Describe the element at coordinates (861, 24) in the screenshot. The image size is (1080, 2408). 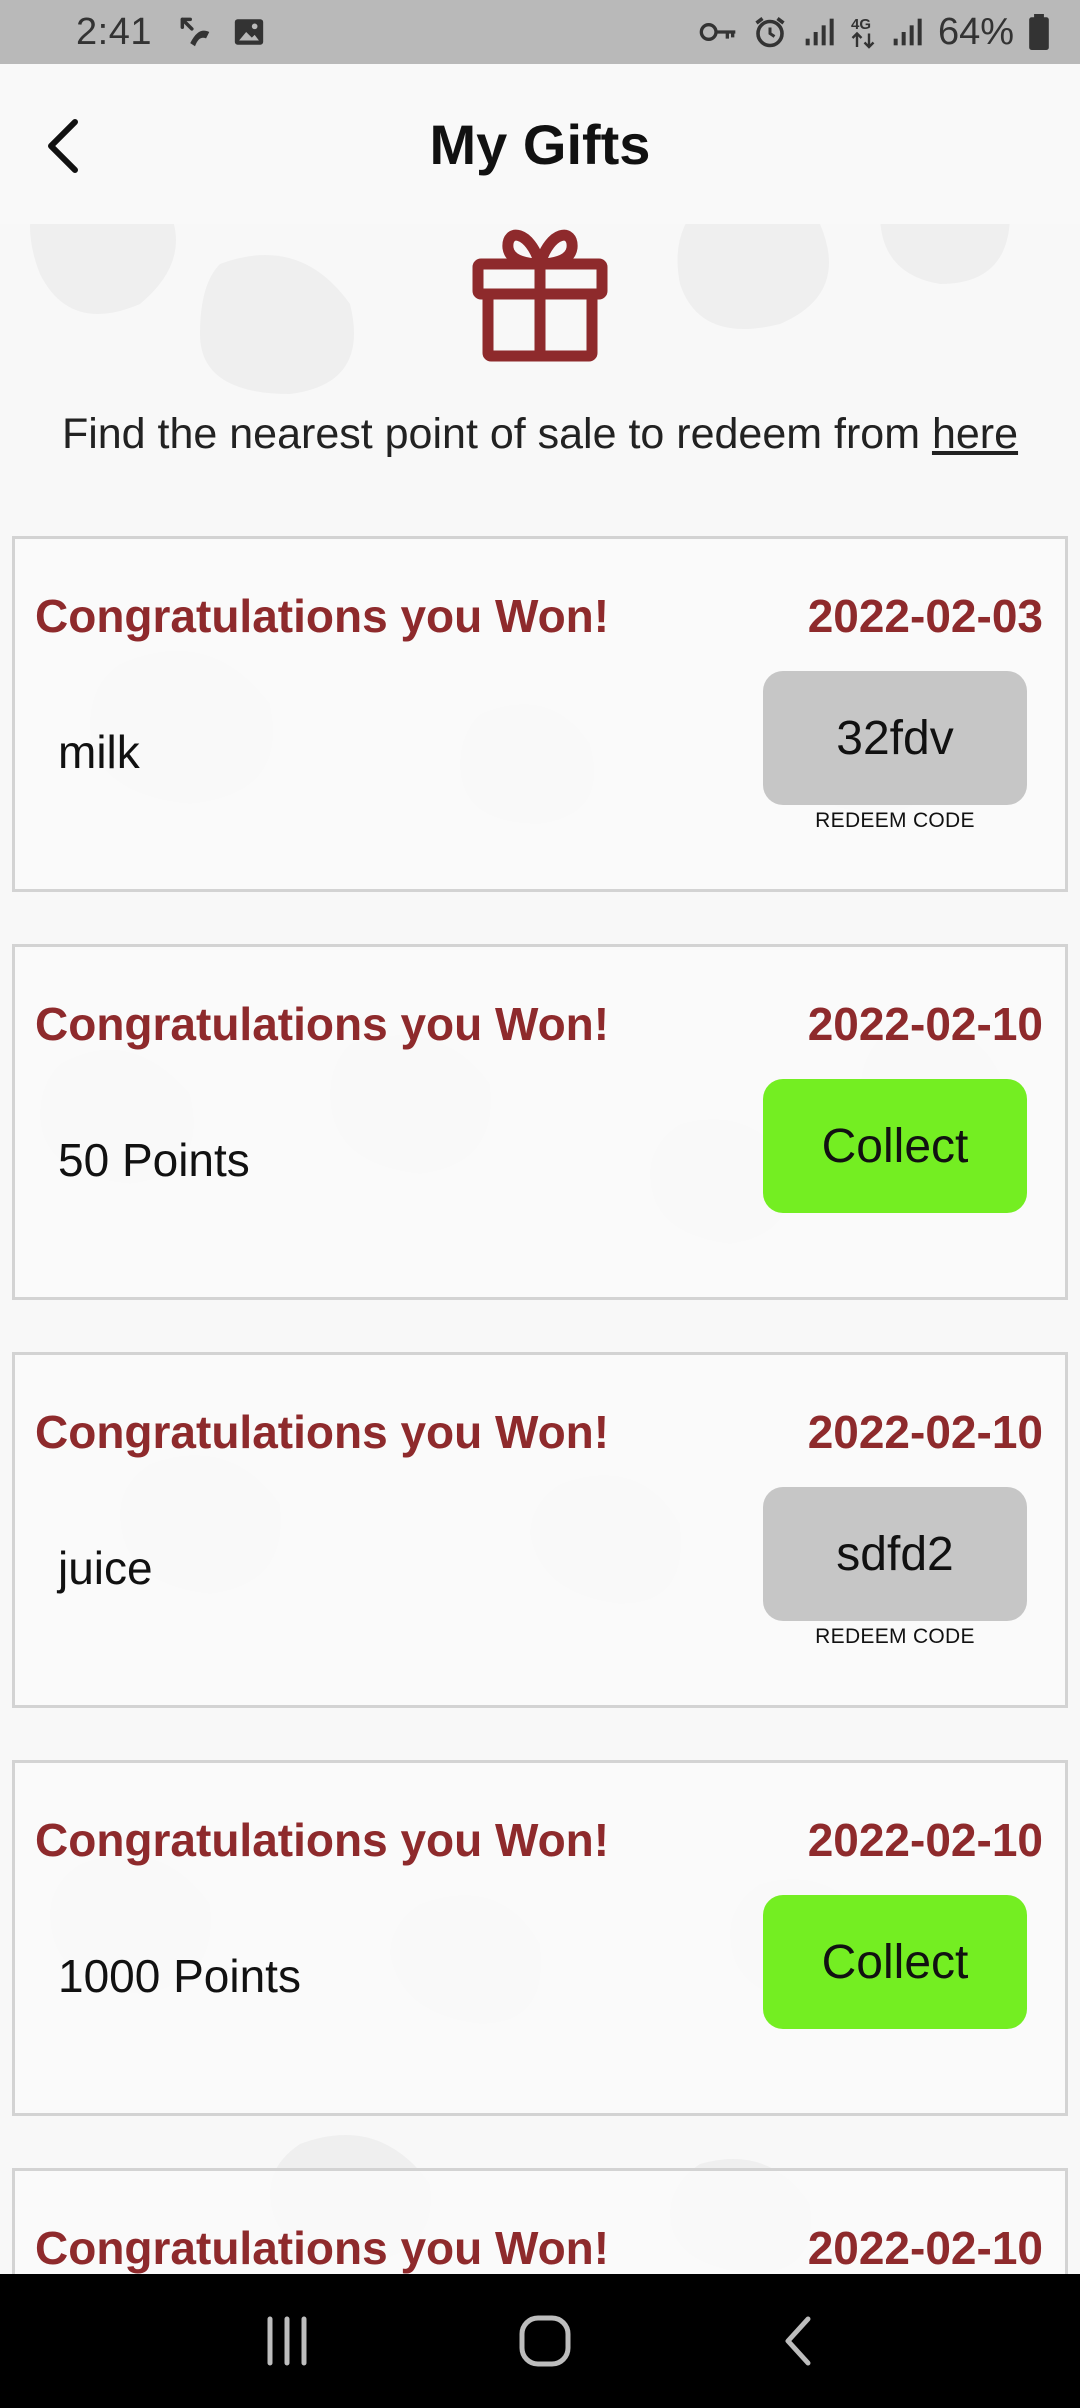
I see `svg-text: 4G` at that location.